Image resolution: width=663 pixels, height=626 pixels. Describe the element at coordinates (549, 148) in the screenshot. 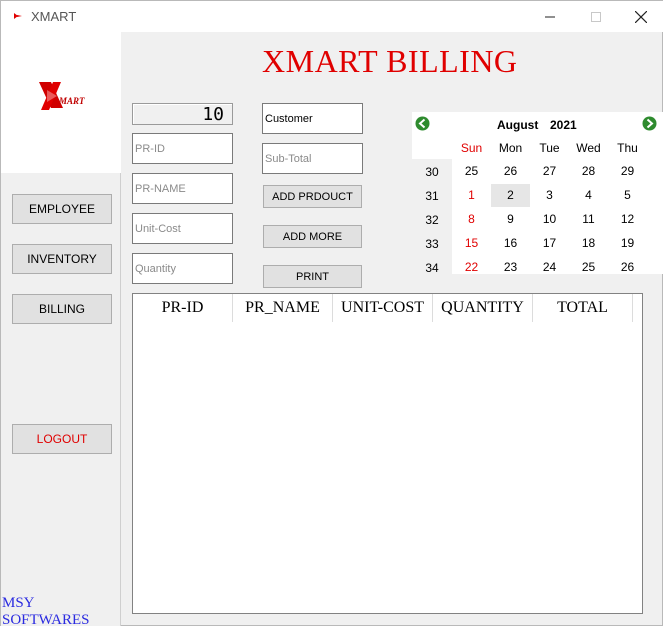

I see `weekday-label: Tue` at that location.